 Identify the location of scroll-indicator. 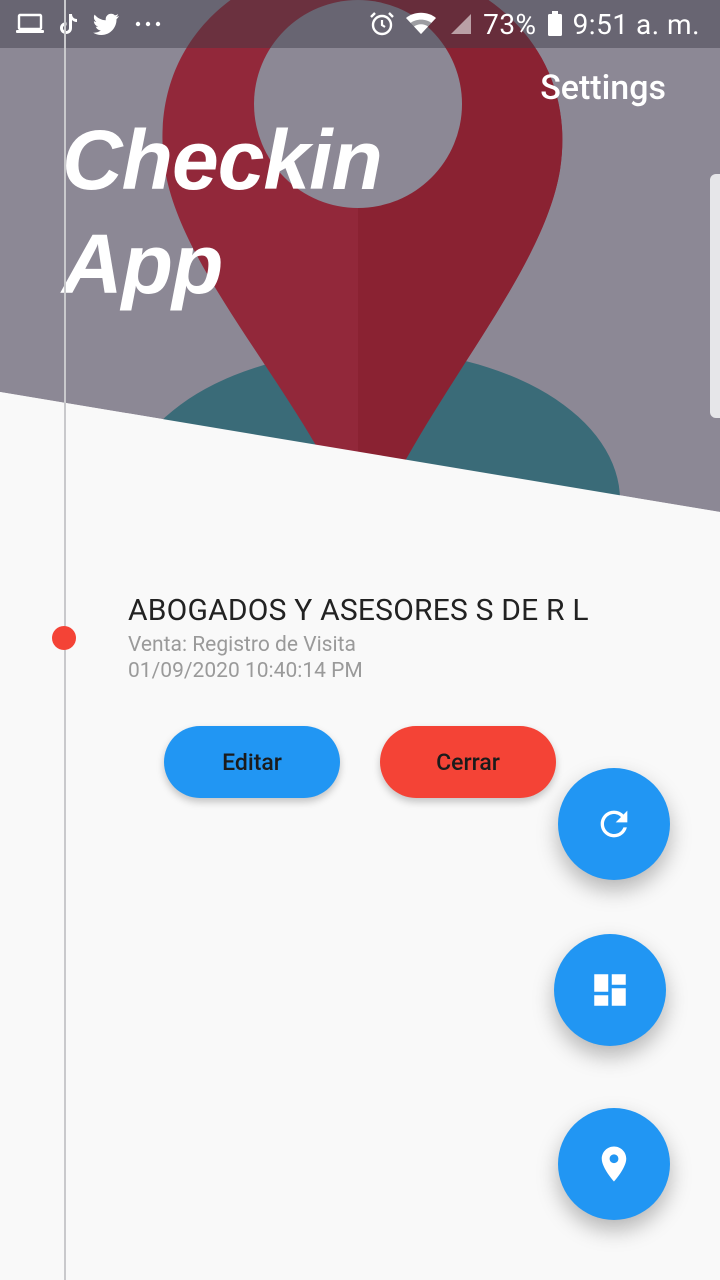
(715, 296).